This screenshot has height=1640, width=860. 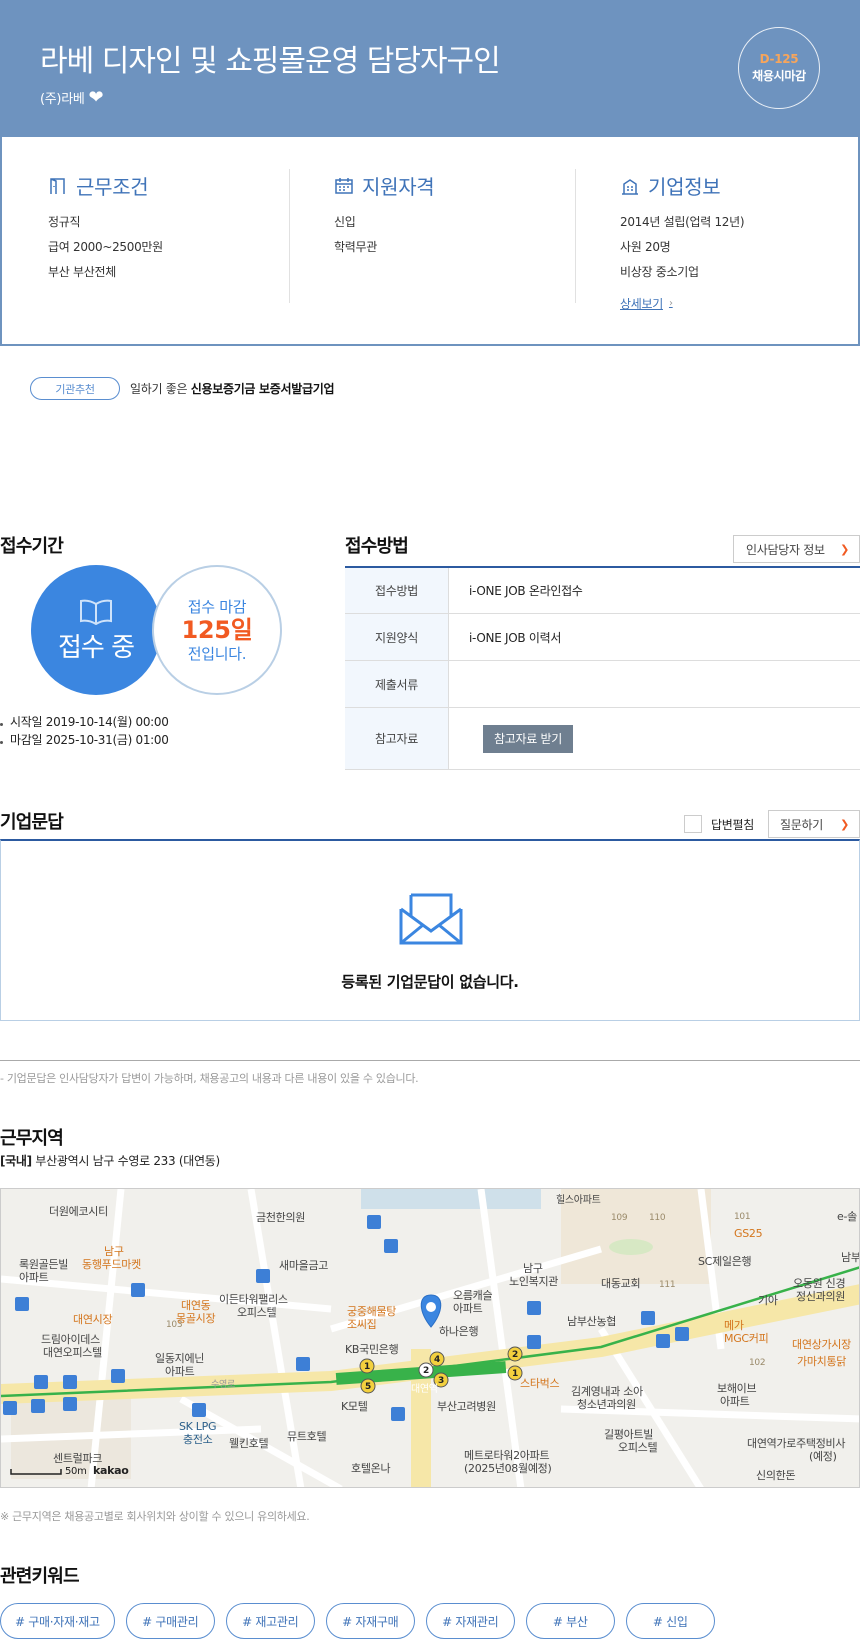 I want to click on career-level: 신입, so click(x=345, y=222).